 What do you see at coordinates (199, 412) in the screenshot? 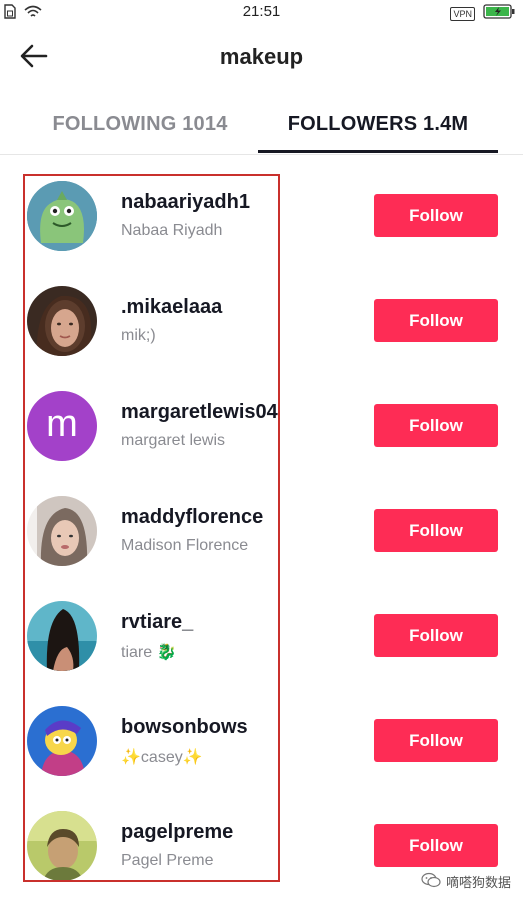
I see `username: margaretlewis04` at bounding box center [199, 412].